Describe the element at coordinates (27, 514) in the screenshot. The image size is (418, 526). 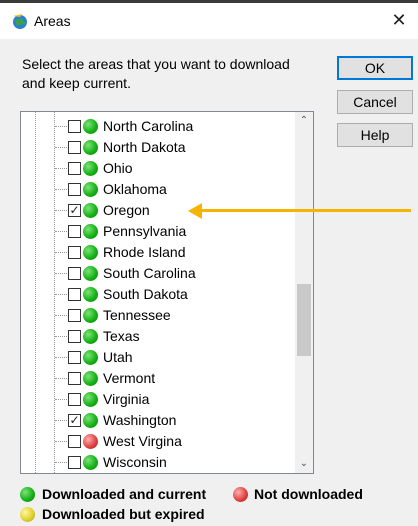
I see `yellow-status-icon` at that location.